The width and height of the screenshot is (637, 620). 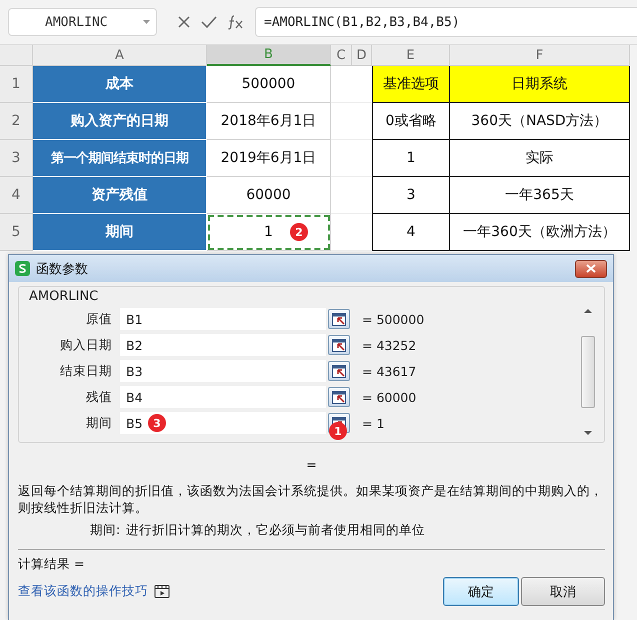 I want to click on app-icon, so click(x=22, y=268).